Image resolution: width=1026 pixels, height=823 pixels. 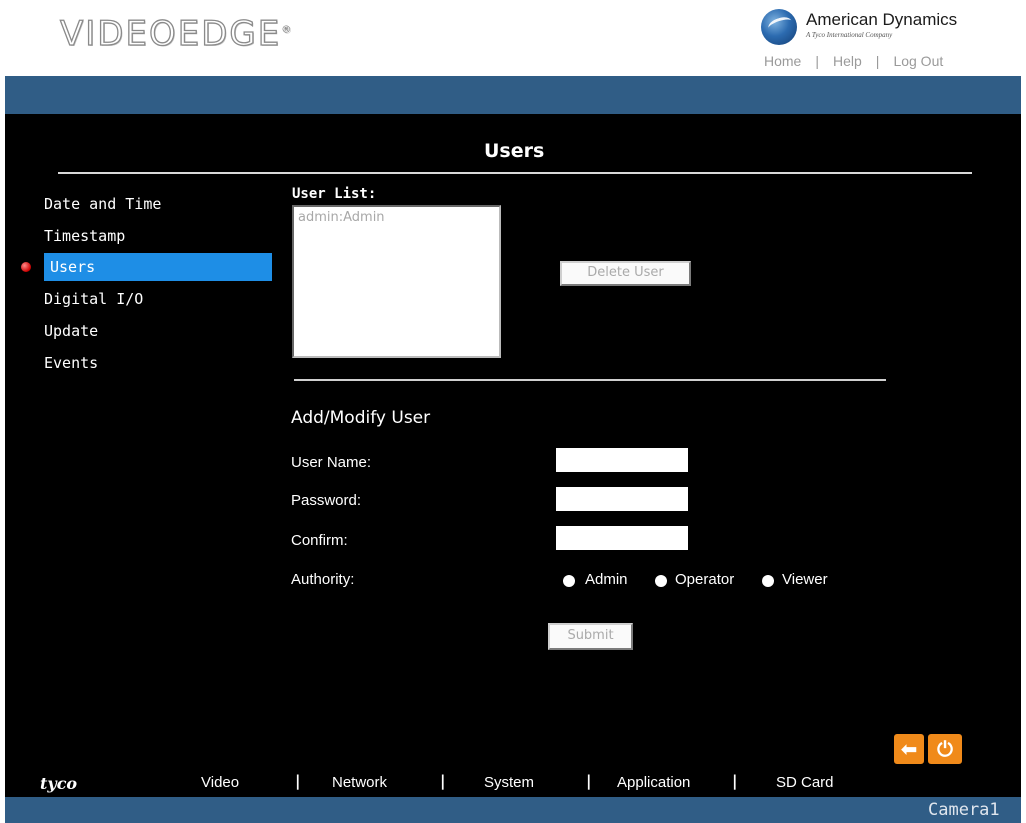 I want to click on sidebar-item-update: Update, so click(x=71, y=331).